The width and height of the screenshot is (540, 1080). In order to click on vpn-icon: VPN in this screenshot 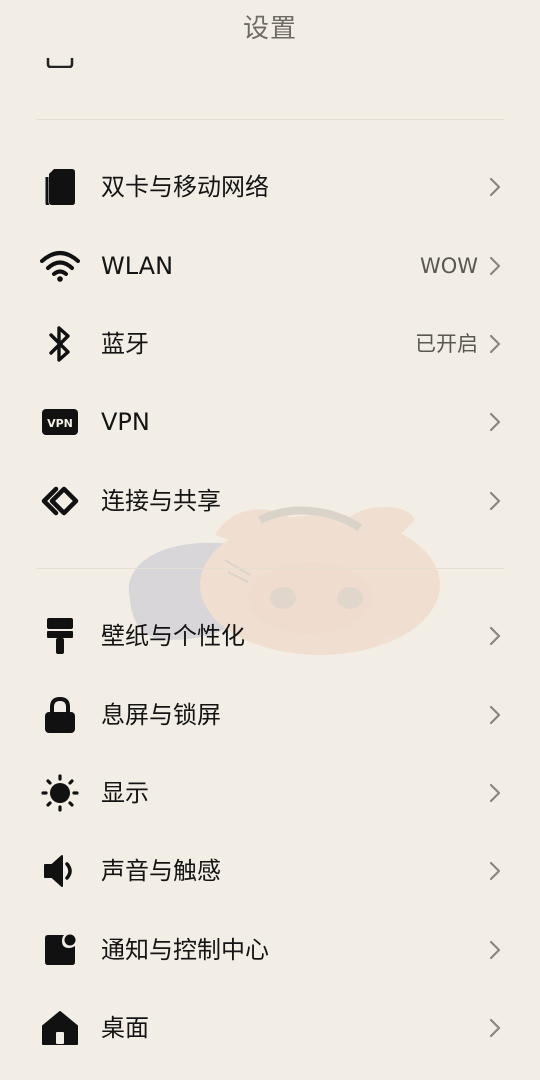, I will do `click(60, 422)`.